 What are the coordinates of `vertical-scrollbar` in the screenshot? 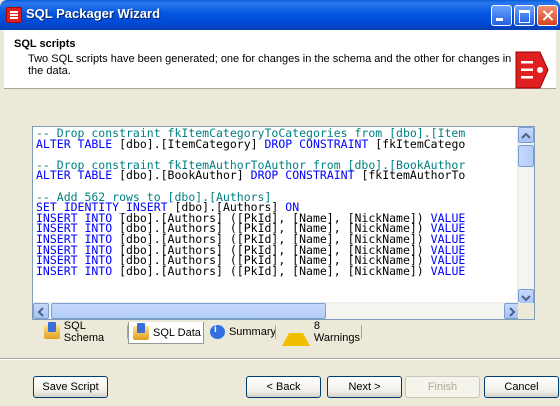 It's located at (525, 216).